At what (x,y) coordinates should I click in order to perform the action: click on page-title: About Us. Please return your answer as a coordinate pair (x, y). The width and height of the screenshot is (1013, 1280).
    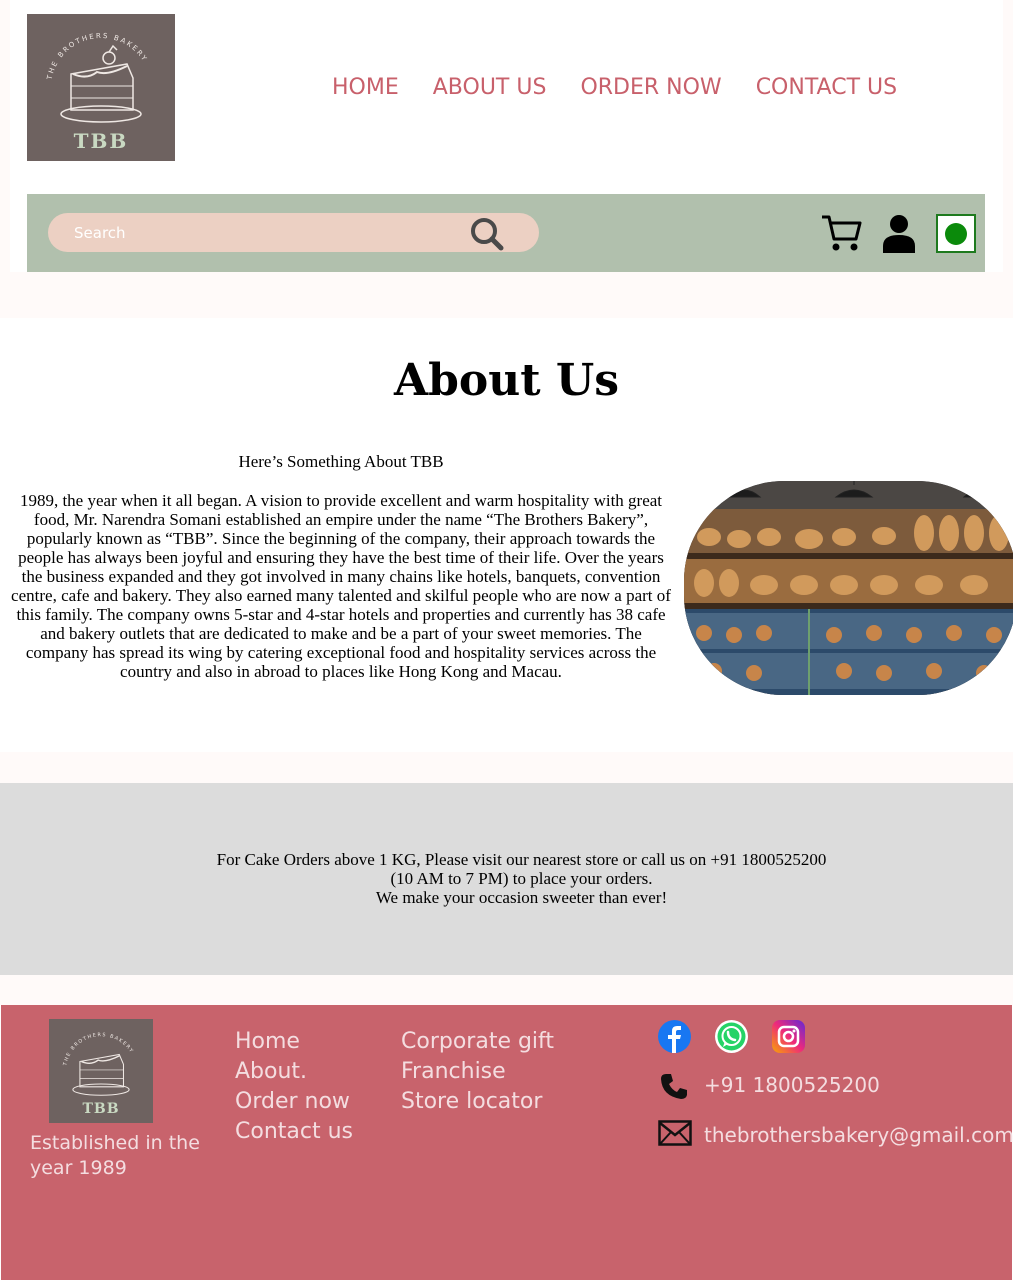
    Looking at the image, I should click on (506, 380).